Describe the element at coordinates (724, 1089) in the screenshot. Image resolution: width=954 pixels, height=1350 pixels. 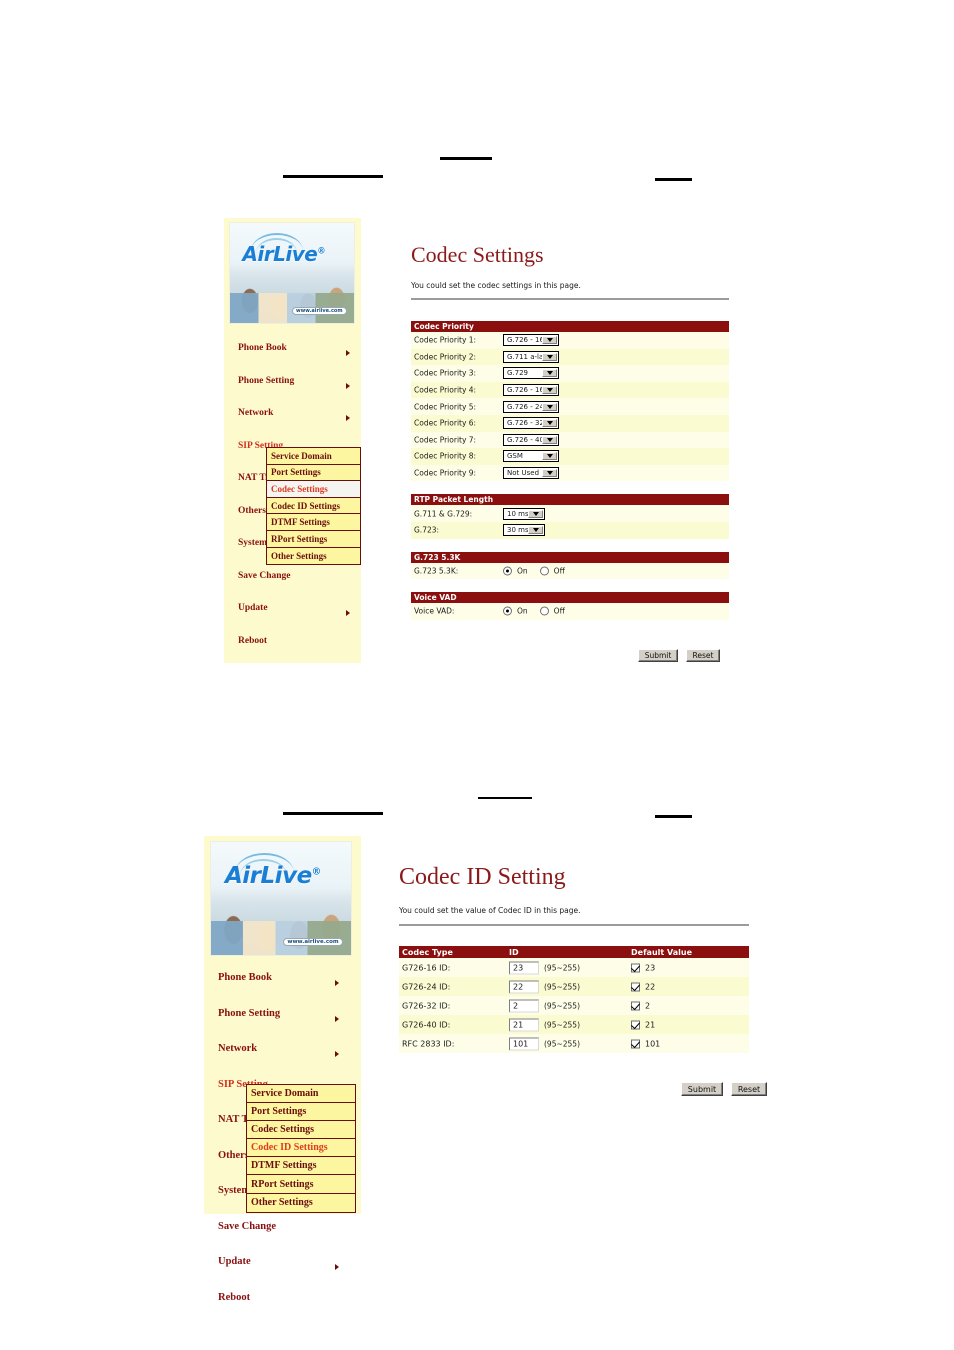
I see `form-buttons-2: Submit Reset` at that location.